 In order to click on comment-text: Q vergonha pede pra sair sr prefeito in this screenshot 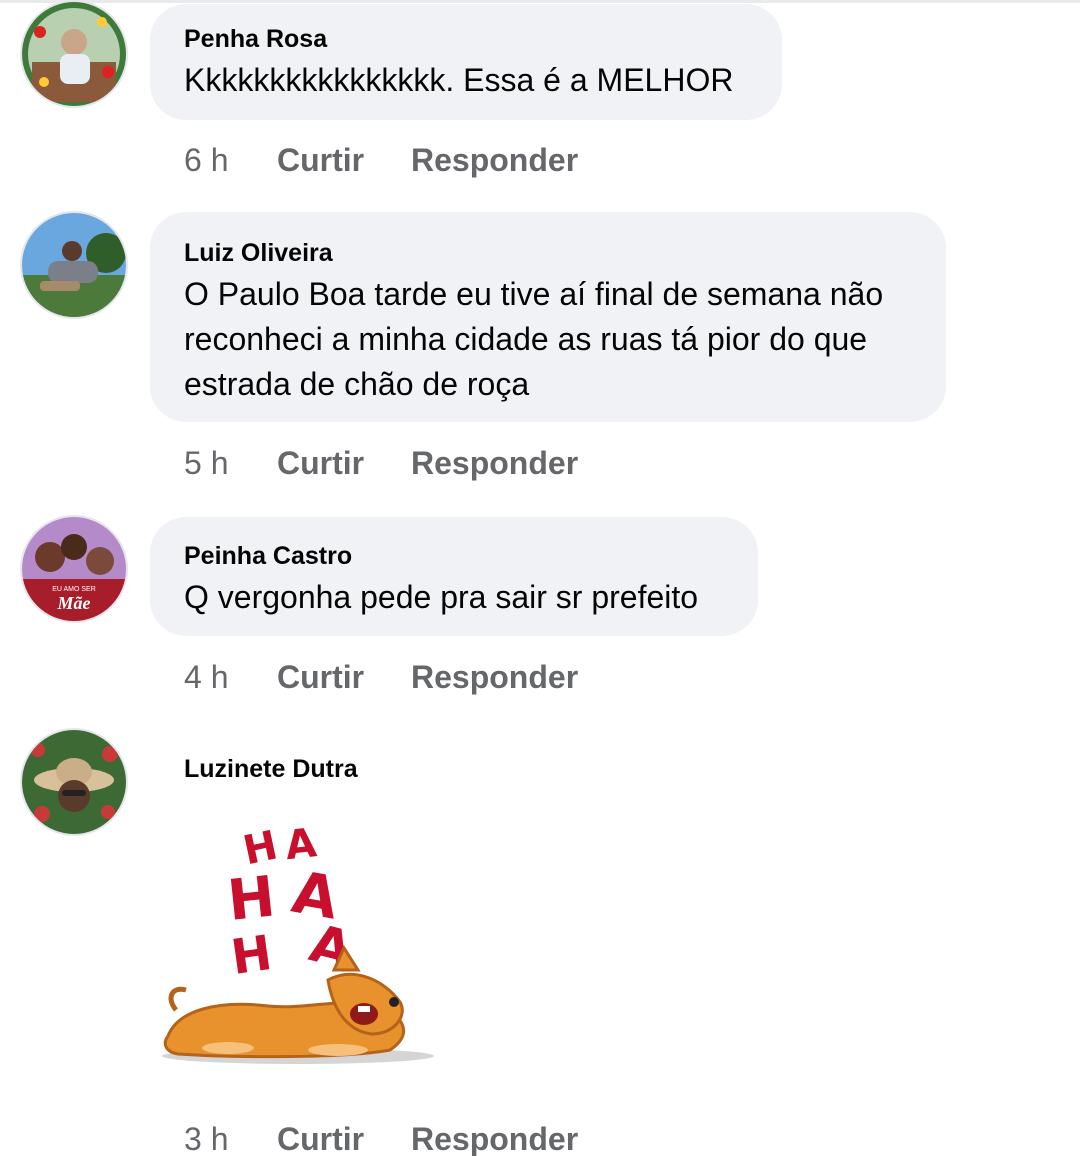, I will do `click(441, 597)`.